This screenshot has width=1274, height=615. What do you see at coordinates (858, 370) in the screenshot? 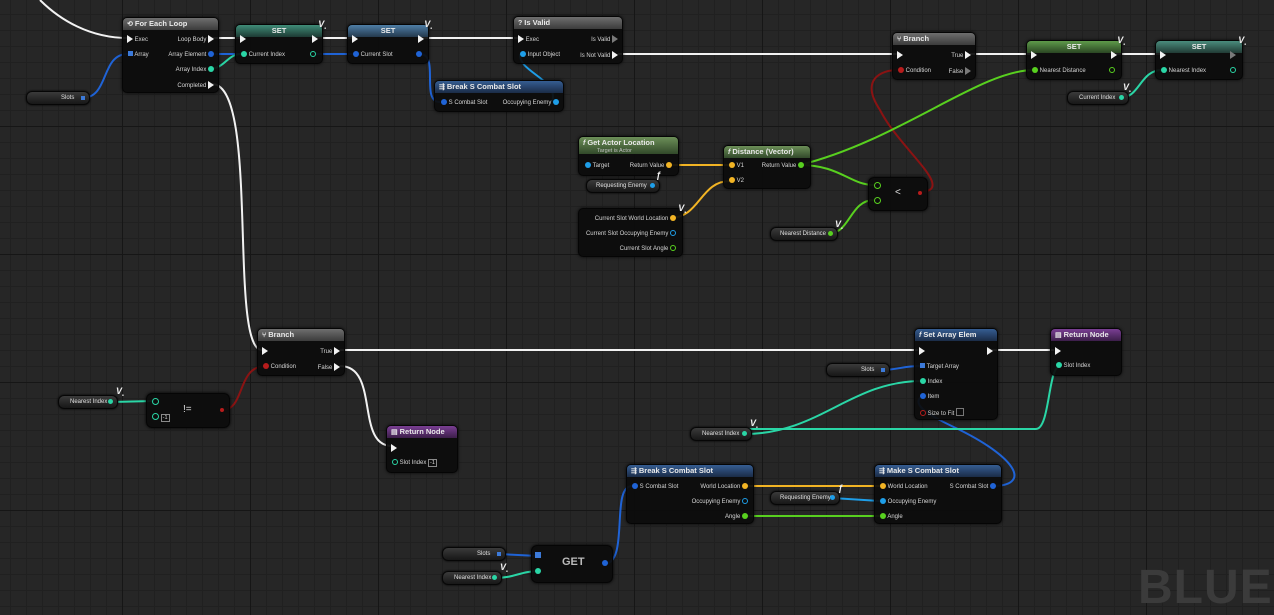
I see `slots-variable-2: Slots` at bounding box center [858, 370].